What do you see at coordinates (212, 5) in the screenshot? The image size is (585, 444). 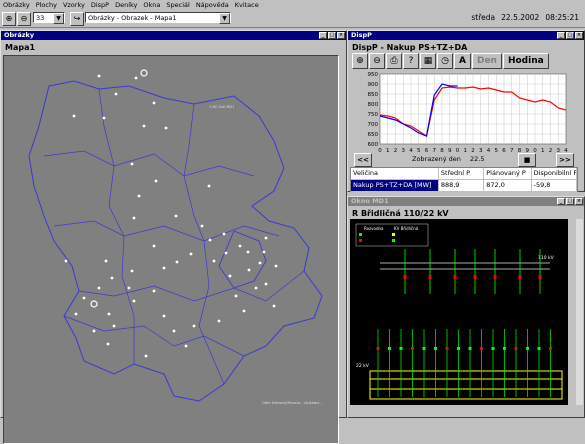 I see `menu-item: Nápověda` at bounding box center [212, 5].